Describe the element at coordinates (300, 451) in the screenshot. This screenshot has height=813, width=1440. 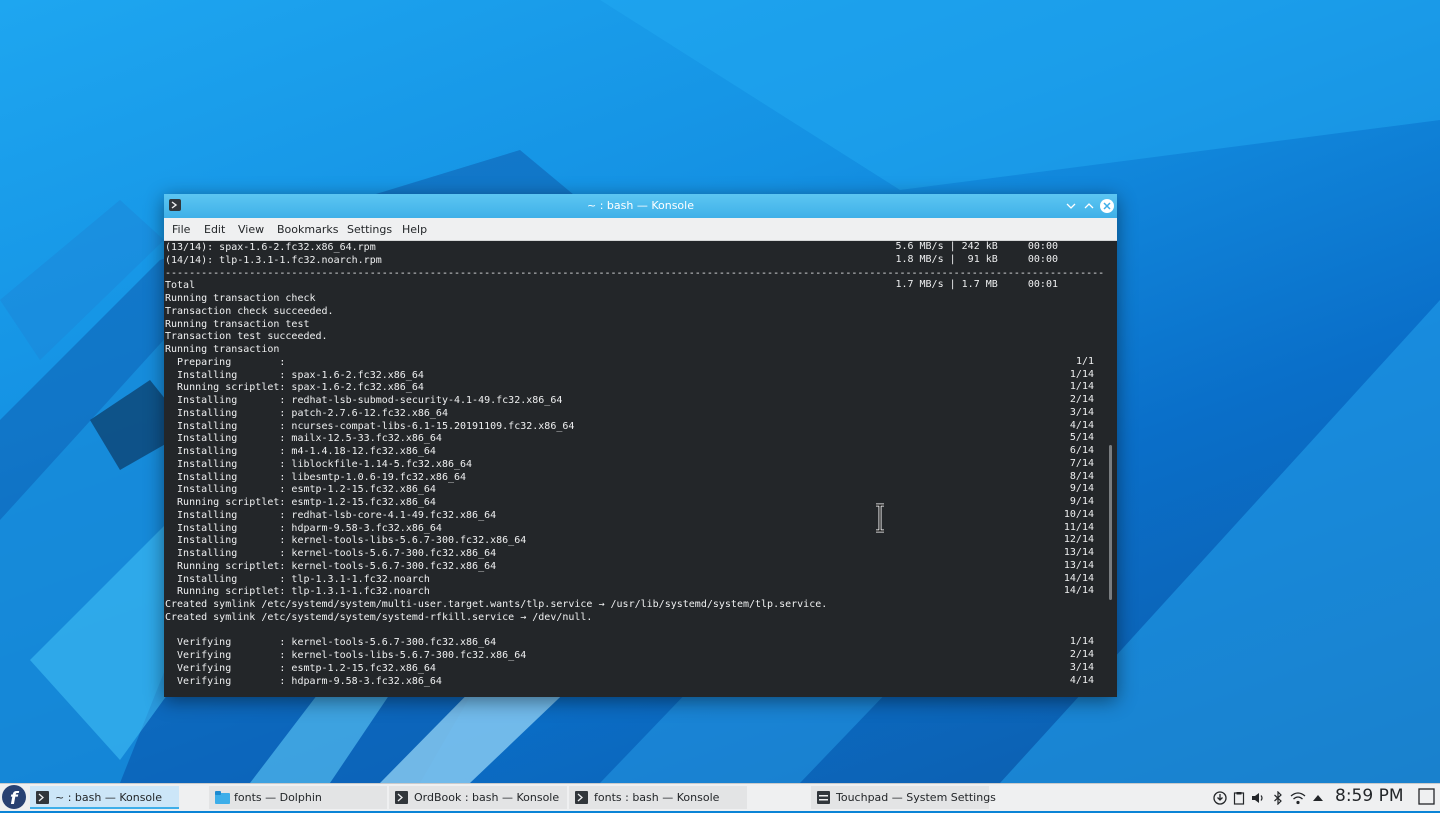
I see `terminal-line: Installing : m4-1.4.18-12.fc32.x86_64` at that location.